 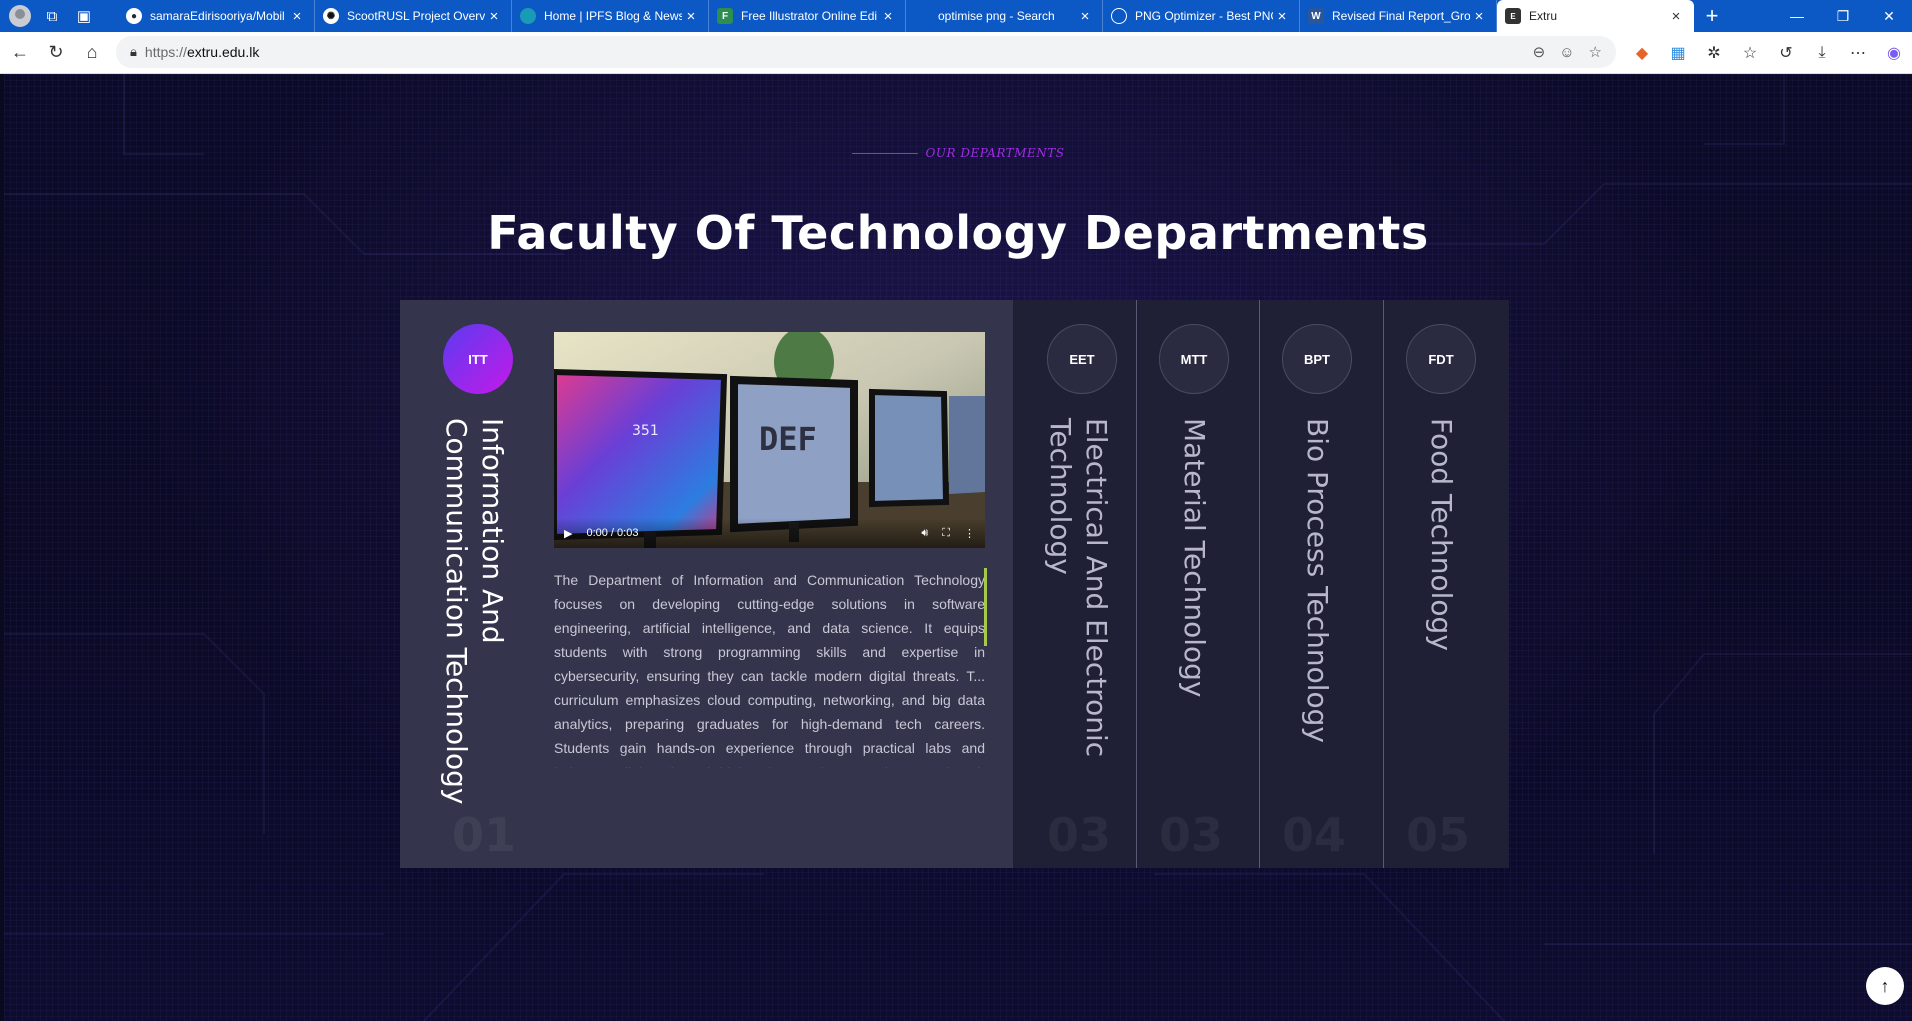 What do you see at coordinates (924, 533) in the screenshot?
I see `volume-icon: 🔊︎` at bounding box center [924, 533].